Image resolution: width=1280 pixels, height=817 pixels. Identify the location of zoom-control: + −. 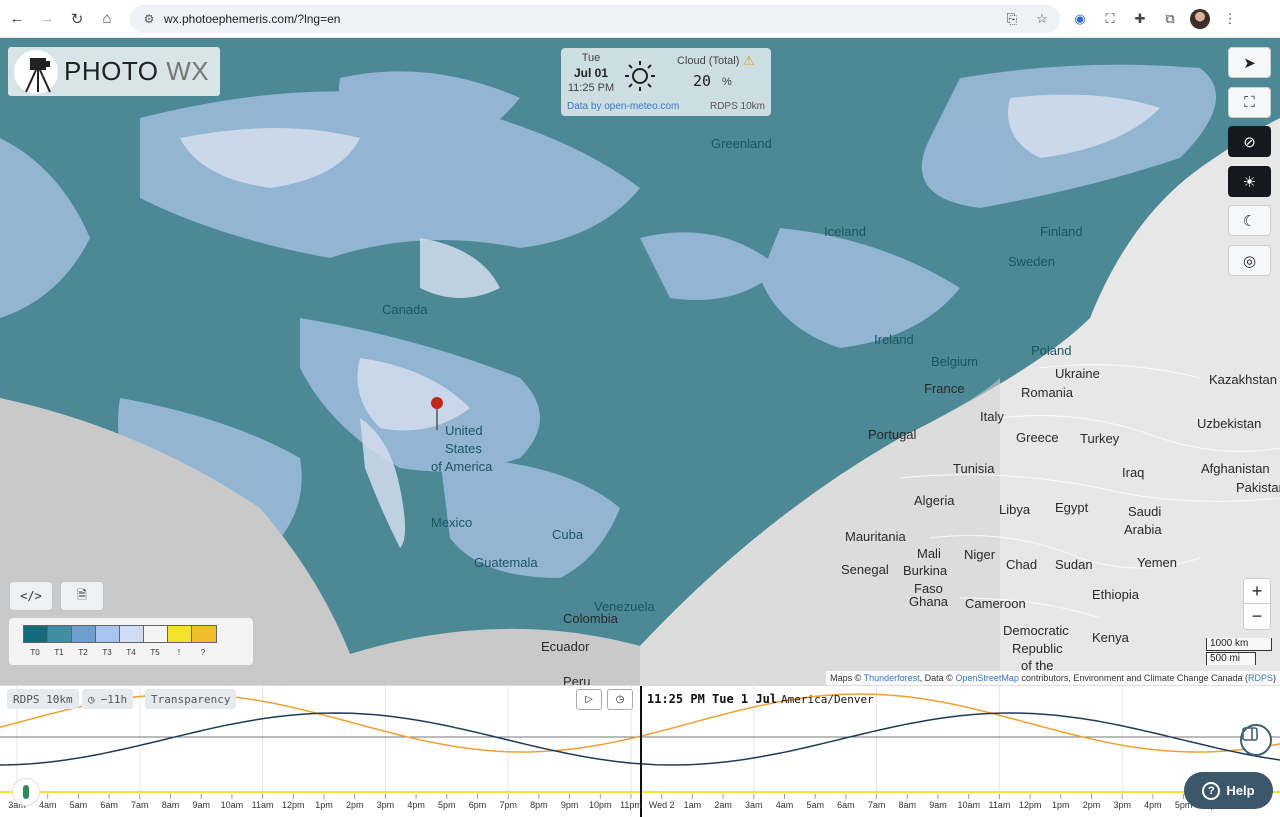
(1257, 604).